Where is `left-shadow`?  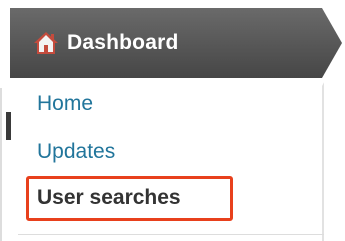
left-shadow is located at coordinates (1, 164).